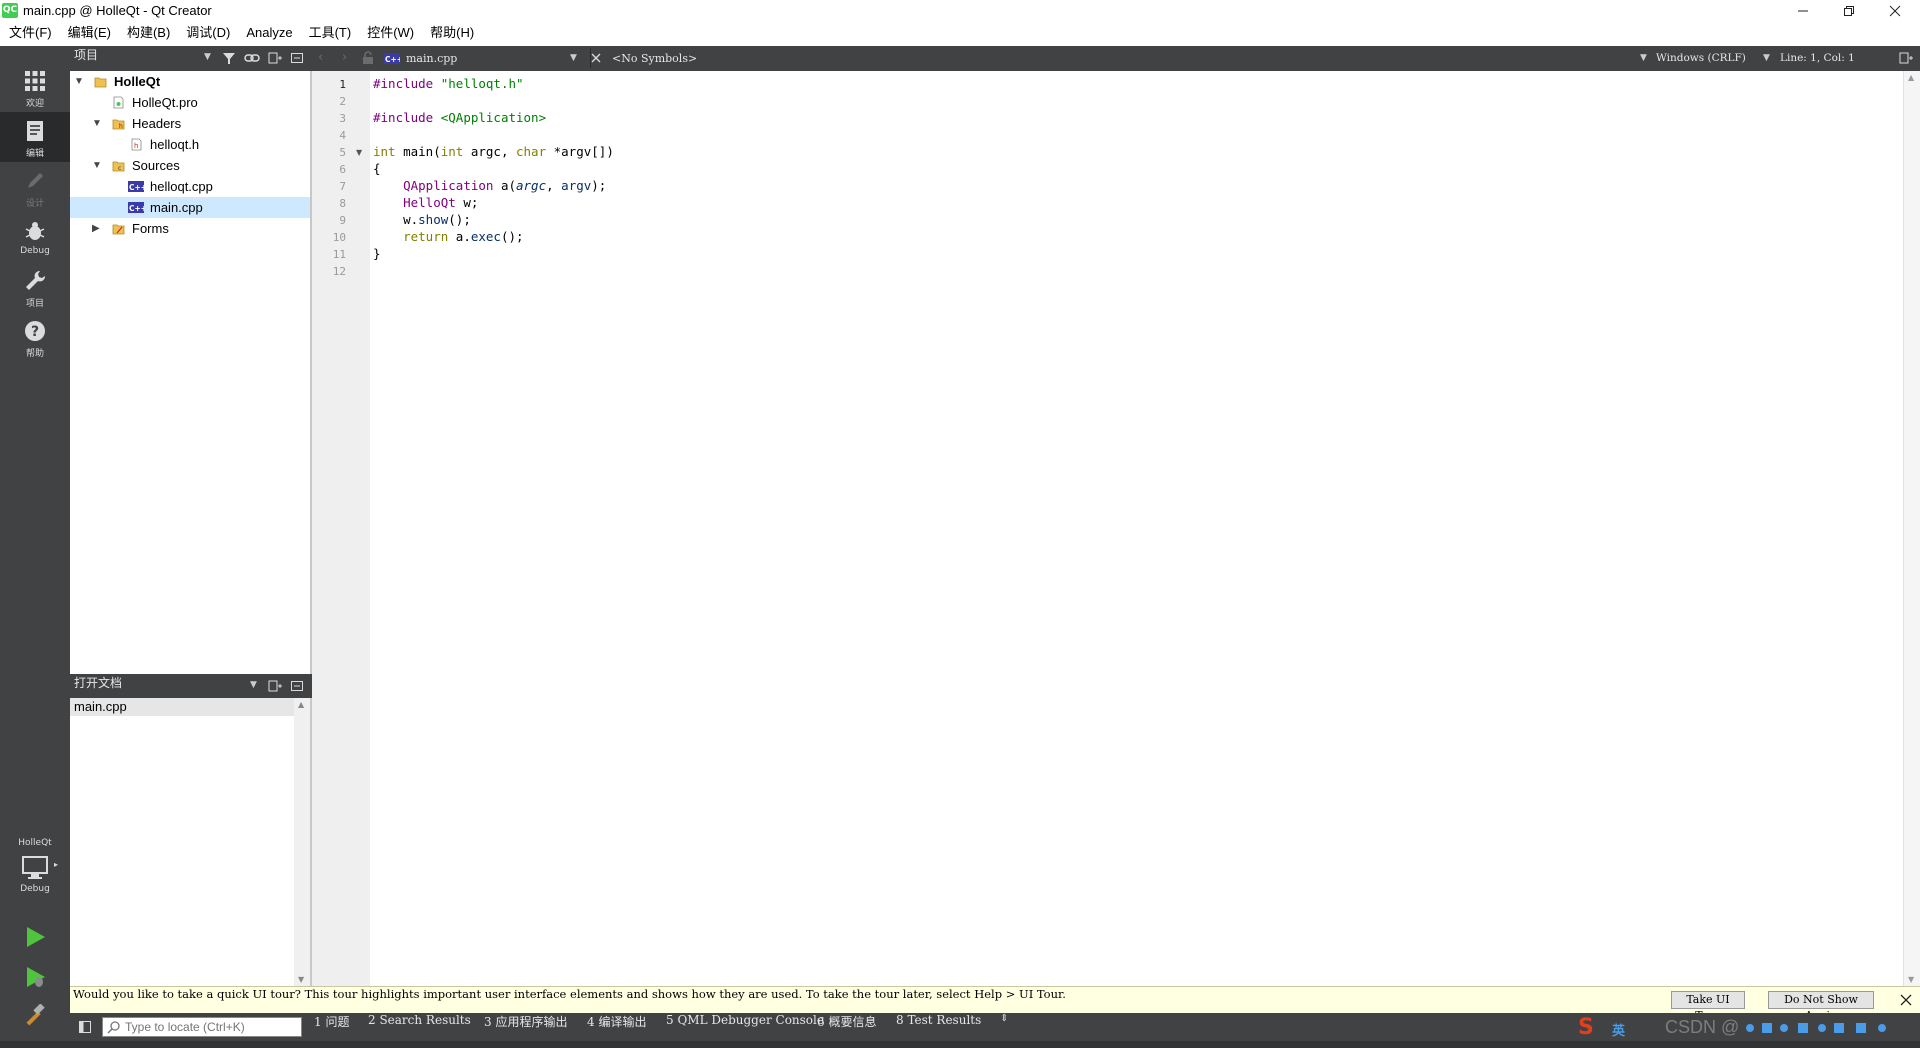 Image resolution: width=1920 pixels, height=1048 pixels. Describe the element at coordinates (1586, 1027) in the screenshot. I see `sogou-ime-icon: S` at that location.